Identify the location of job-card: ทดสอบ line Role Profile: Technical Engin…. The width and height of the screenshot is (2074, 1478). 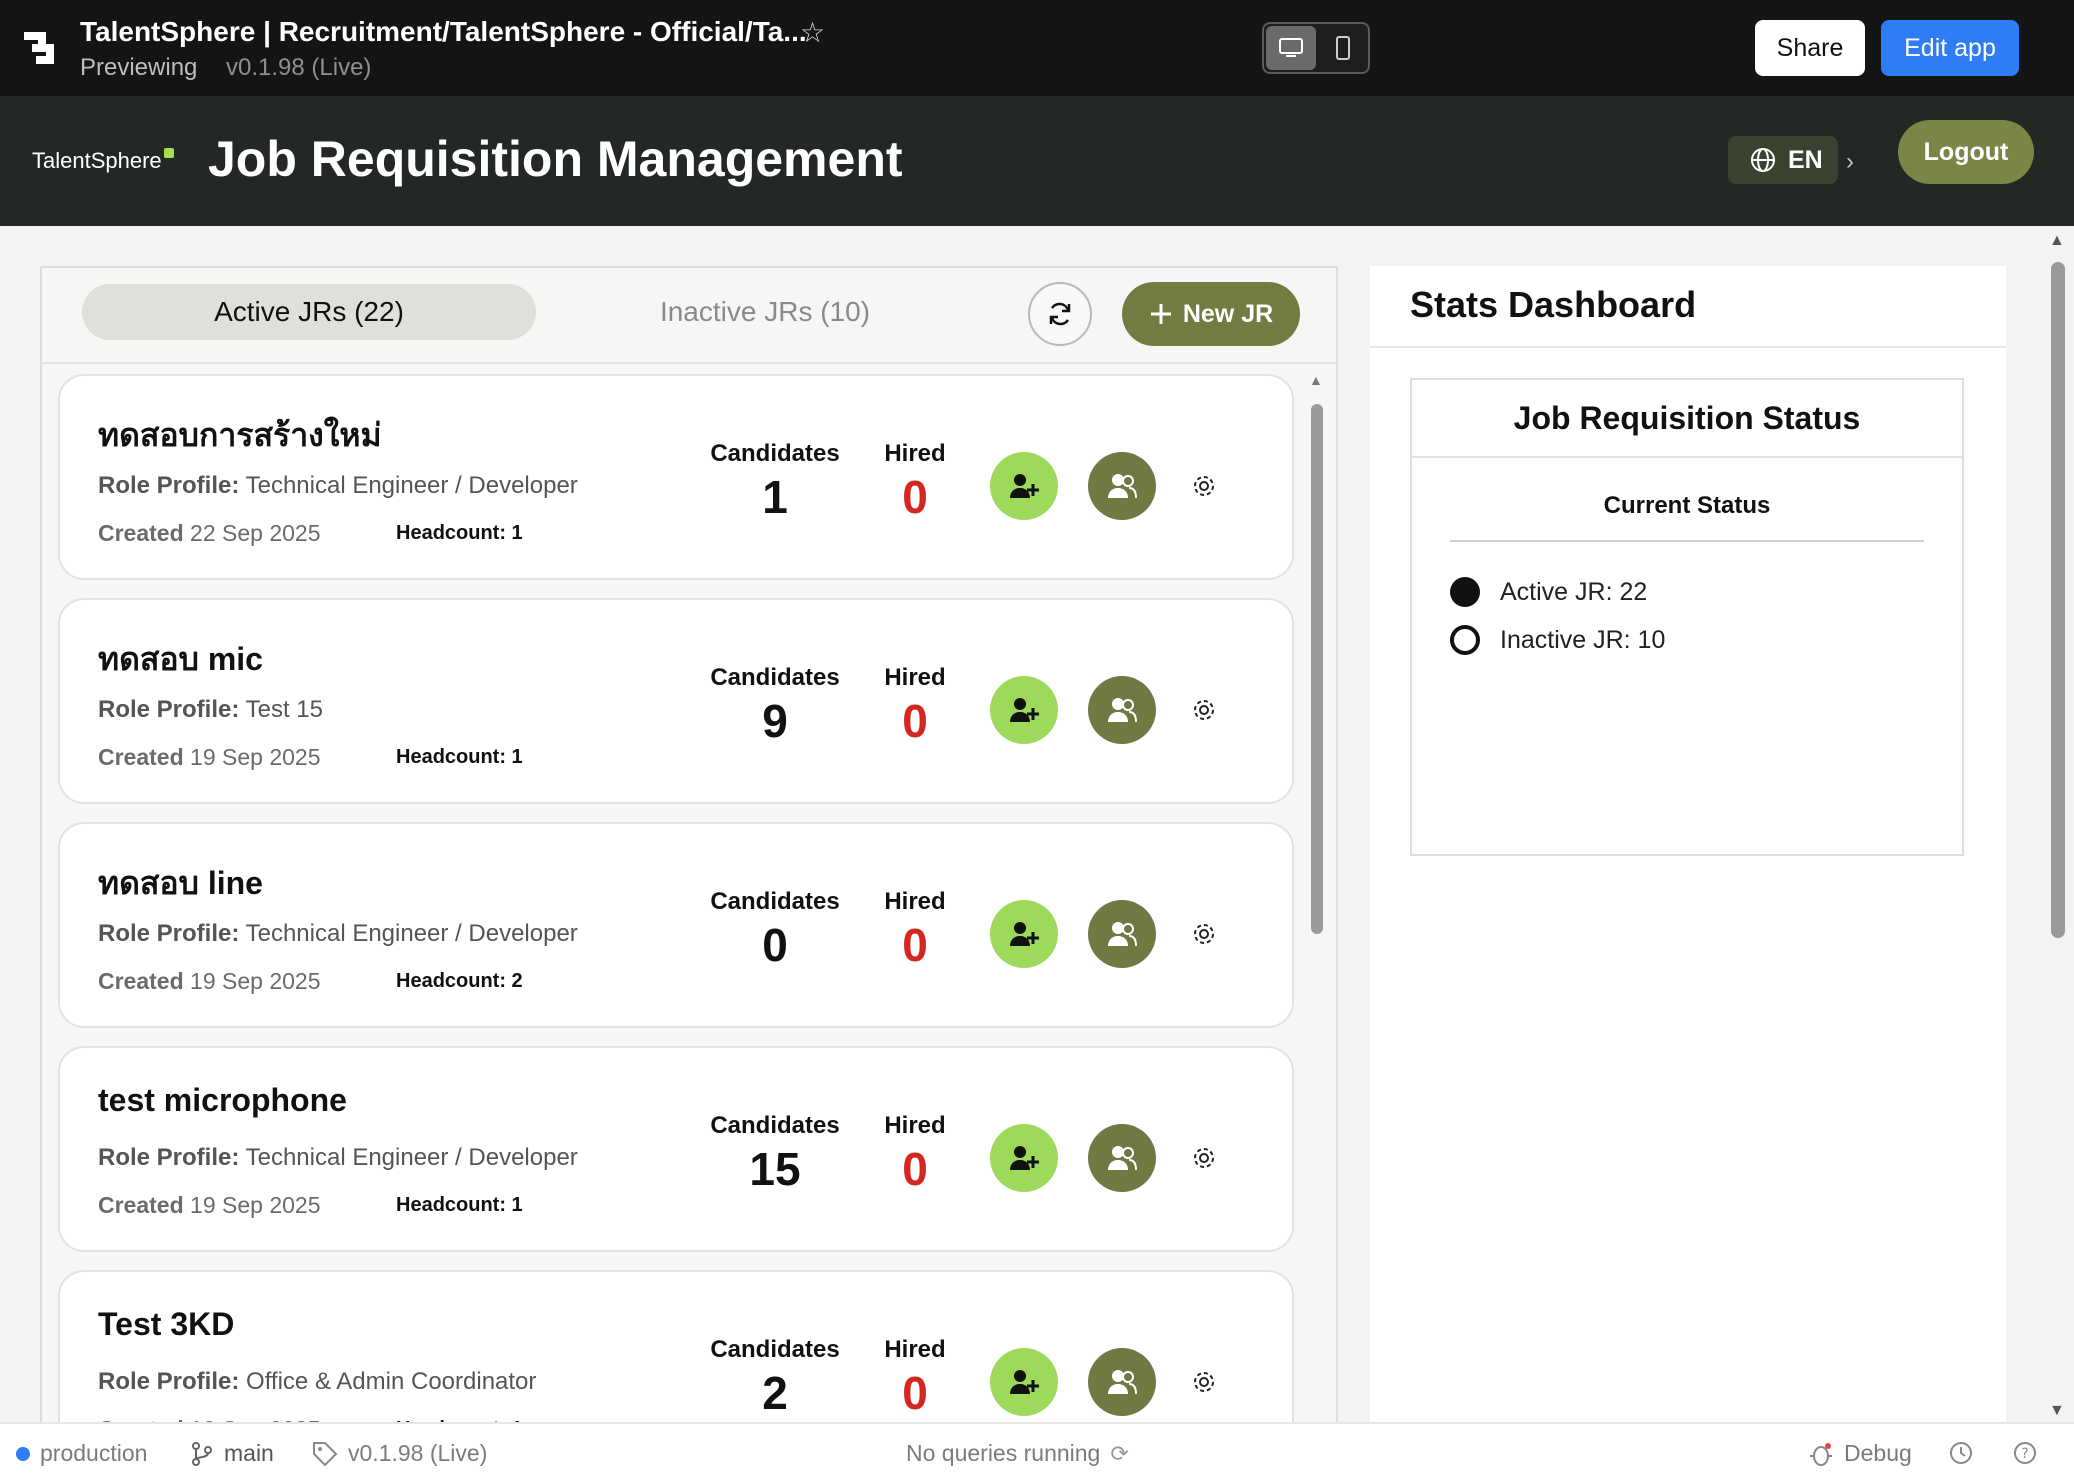
(676, 925).